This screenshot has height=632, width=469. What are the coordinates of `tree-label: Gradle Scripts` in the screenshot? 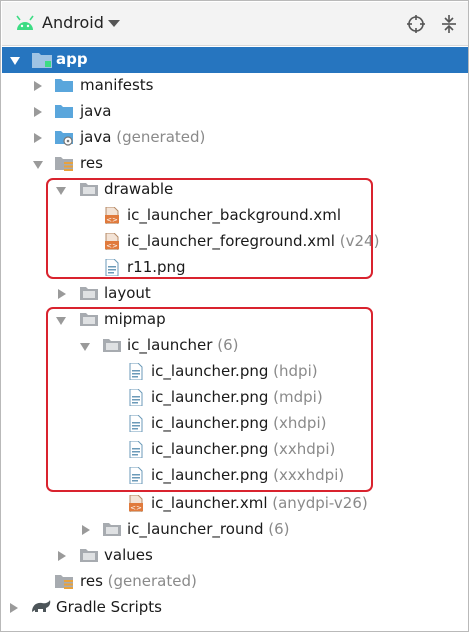 It's located at (109, 607).